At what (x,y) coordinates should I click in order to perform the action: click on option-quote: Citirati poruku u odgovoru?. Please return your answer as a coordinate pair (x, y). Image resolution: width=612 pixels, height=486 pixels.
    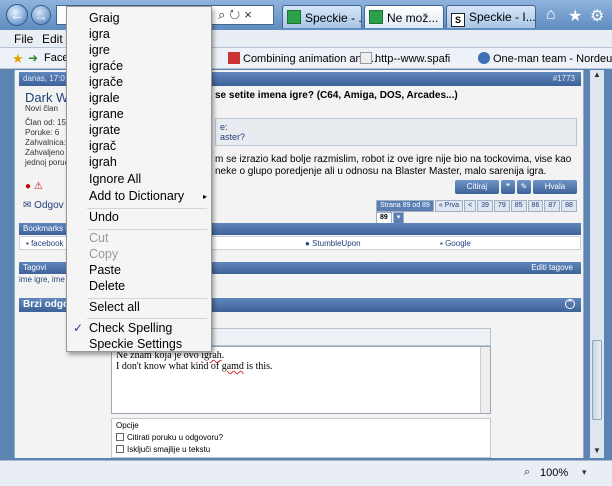
    Looking at the image, I should click on (301, 437).